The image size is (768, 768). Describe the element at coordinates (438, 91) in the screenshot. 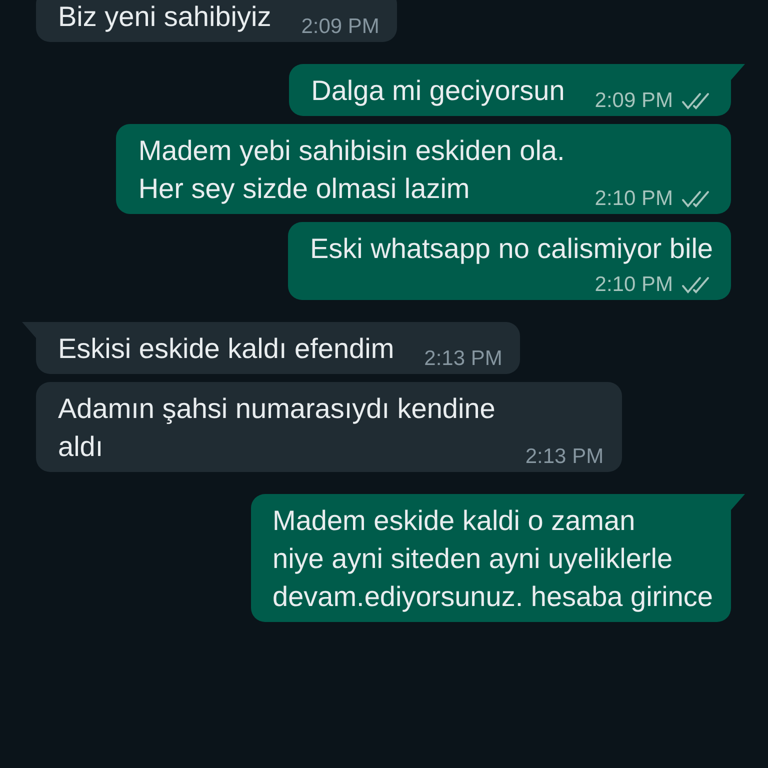

I see `message-text: Dalga mi geciyorsun` at that location.